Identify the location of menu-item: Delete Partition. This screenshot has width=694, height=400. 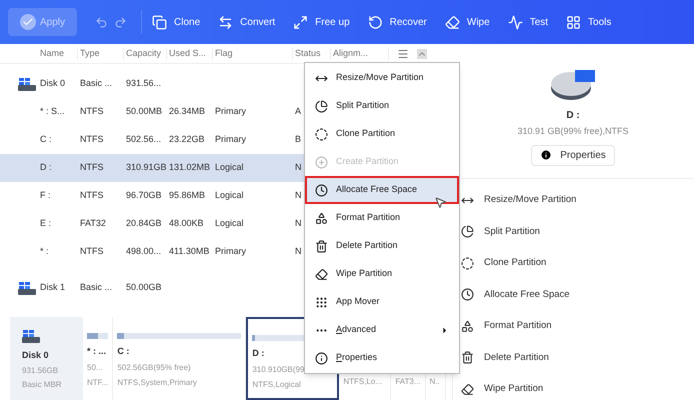
(382, 246).